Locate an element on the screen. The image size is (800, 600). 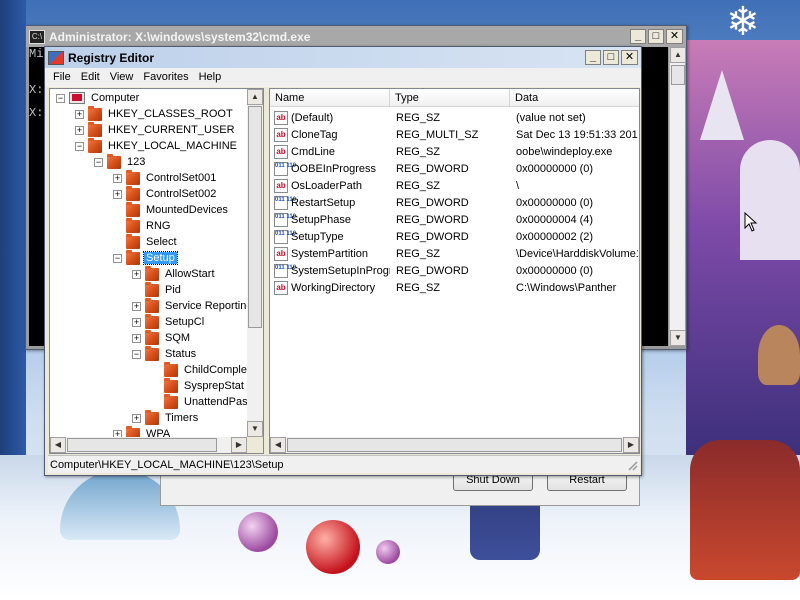
tree-node: + ControlSet001 is located at coordinates (165, 177).